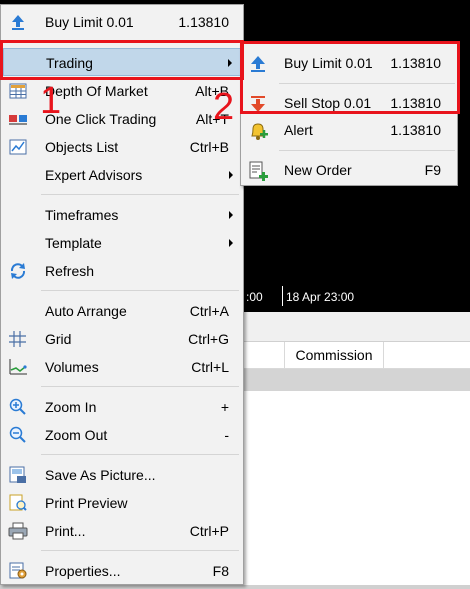 Image resolution: width=470 pixels, height=589 pixels. I want to click on submenu-item-new-order: New Order F9, so click(349, 170).